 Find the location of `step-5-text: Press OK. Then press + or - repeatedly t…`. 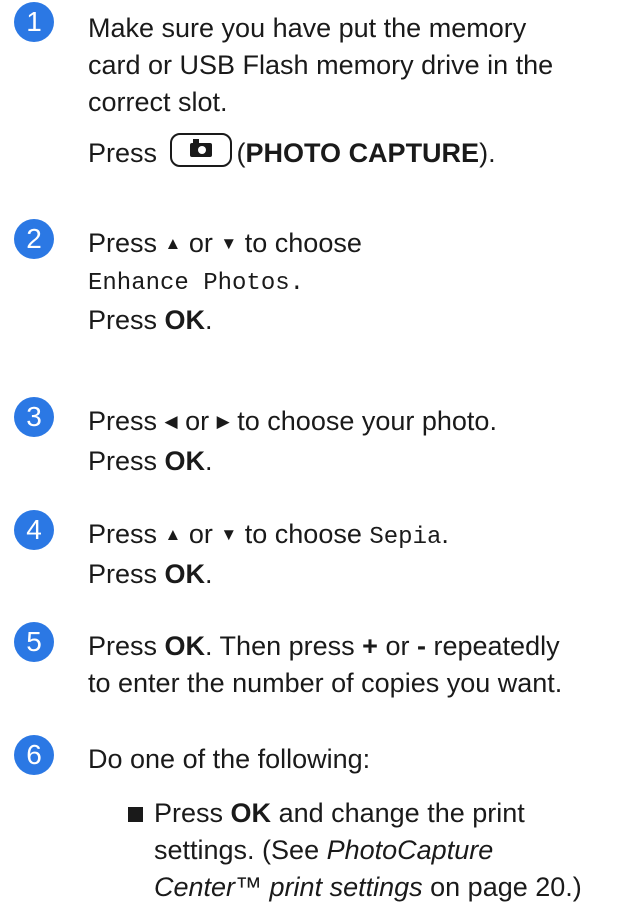

step-5-text: Press OK. Then press + or - repeatedly t… is located at coordinates (364, 665).